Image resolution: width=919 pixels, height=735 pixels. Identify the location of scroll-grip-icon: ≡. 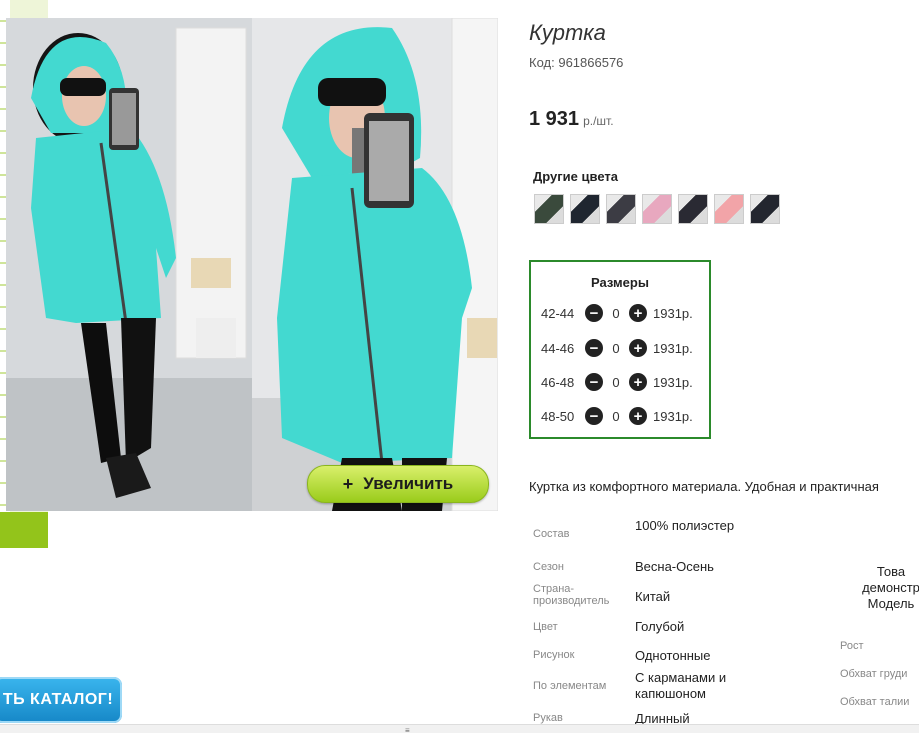
(407, 730).